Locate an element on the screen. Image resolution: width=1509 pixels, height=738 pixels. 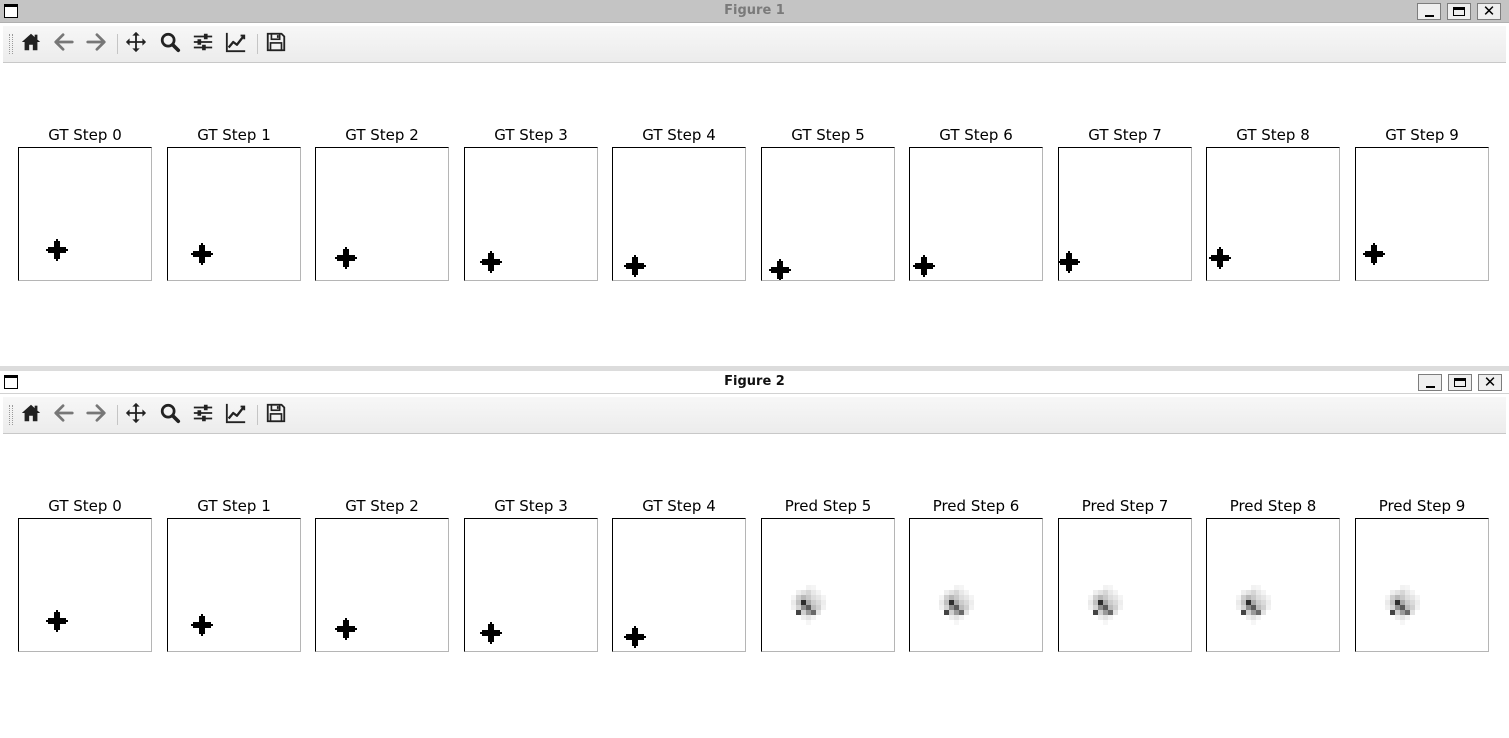
subplot-title: GT Step 4 is located at coordinates (679, 506).